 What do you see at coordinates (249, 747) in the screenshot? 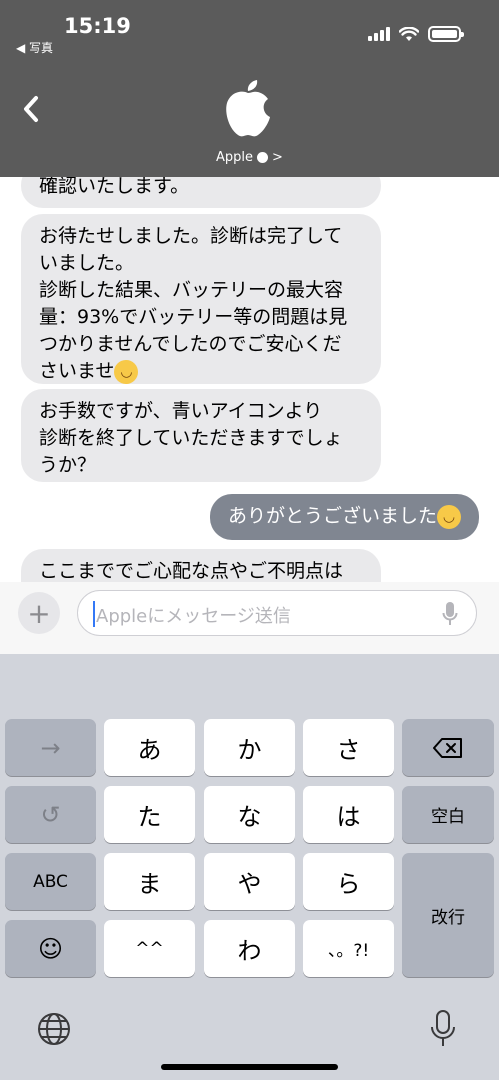
I see `kana-key-ka: か` at bounding box center [249, 747].